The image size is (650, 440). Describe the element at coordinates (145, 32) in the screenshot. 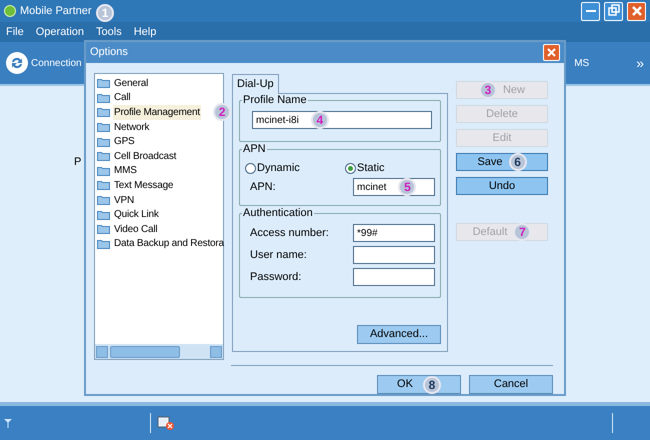

I see `menu-item: Help` at that location.